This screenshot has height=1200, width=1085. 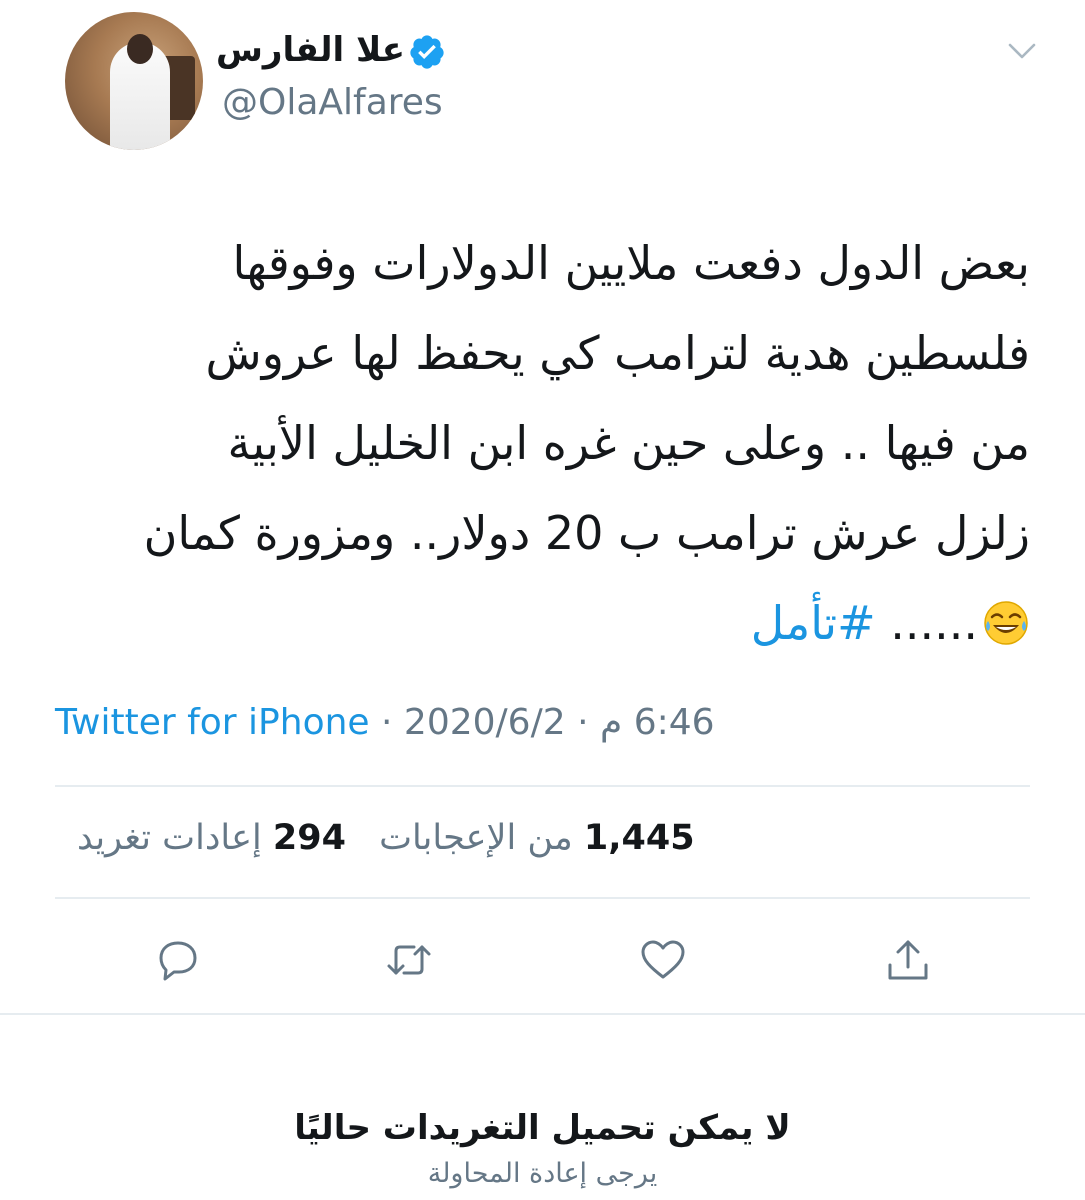 What do you see at coordinates (639, 838) in the screenshot?
I see `likes-count: 1,445` at bounding box center [639, 838].